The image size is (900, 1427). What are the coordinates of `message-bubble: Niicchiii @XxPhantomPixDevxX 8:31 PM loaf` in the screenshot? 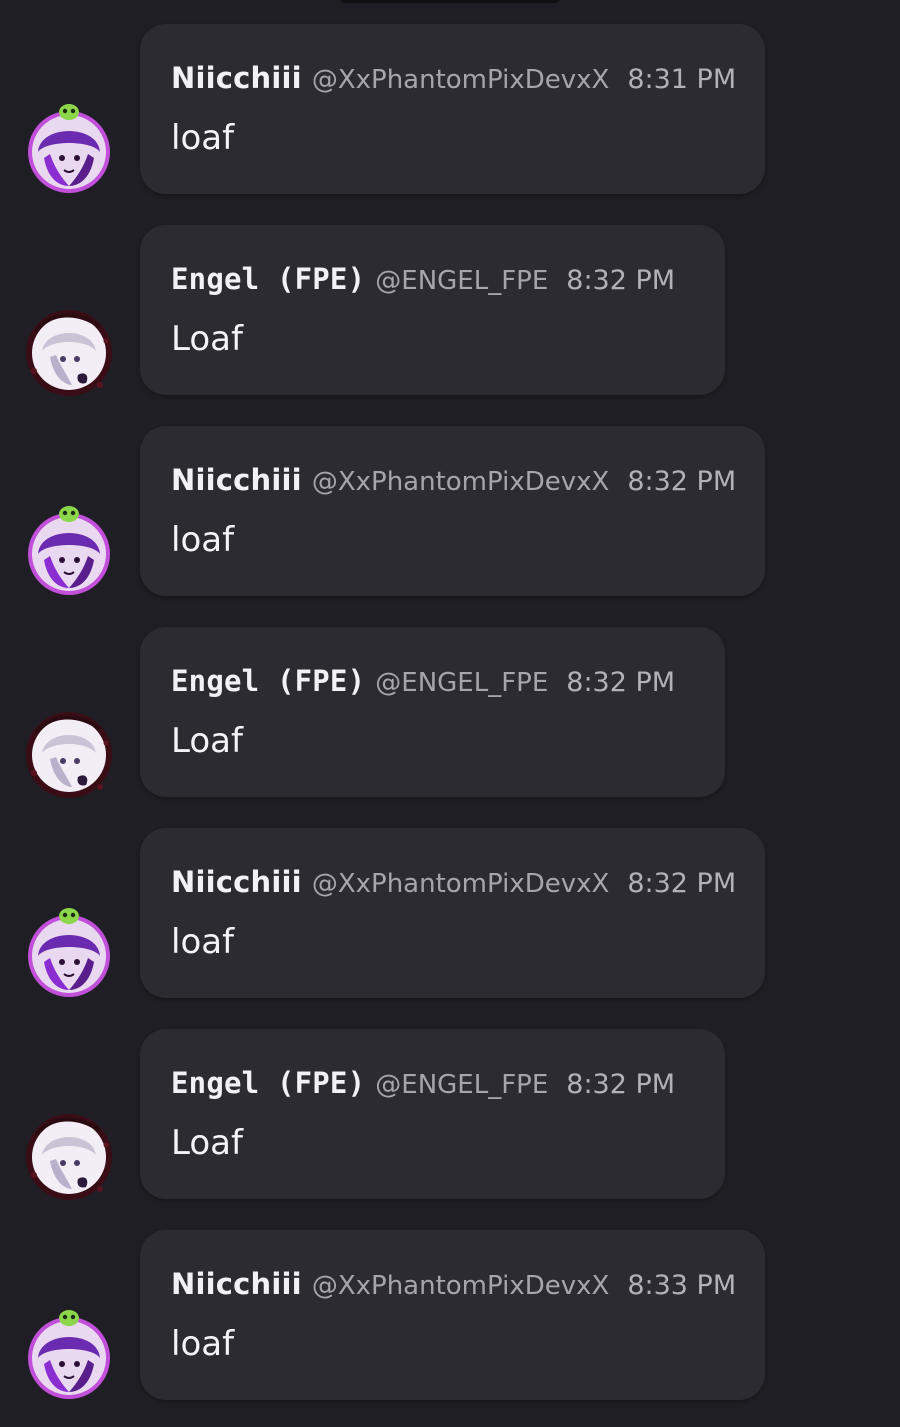 It's located at (452, 109).